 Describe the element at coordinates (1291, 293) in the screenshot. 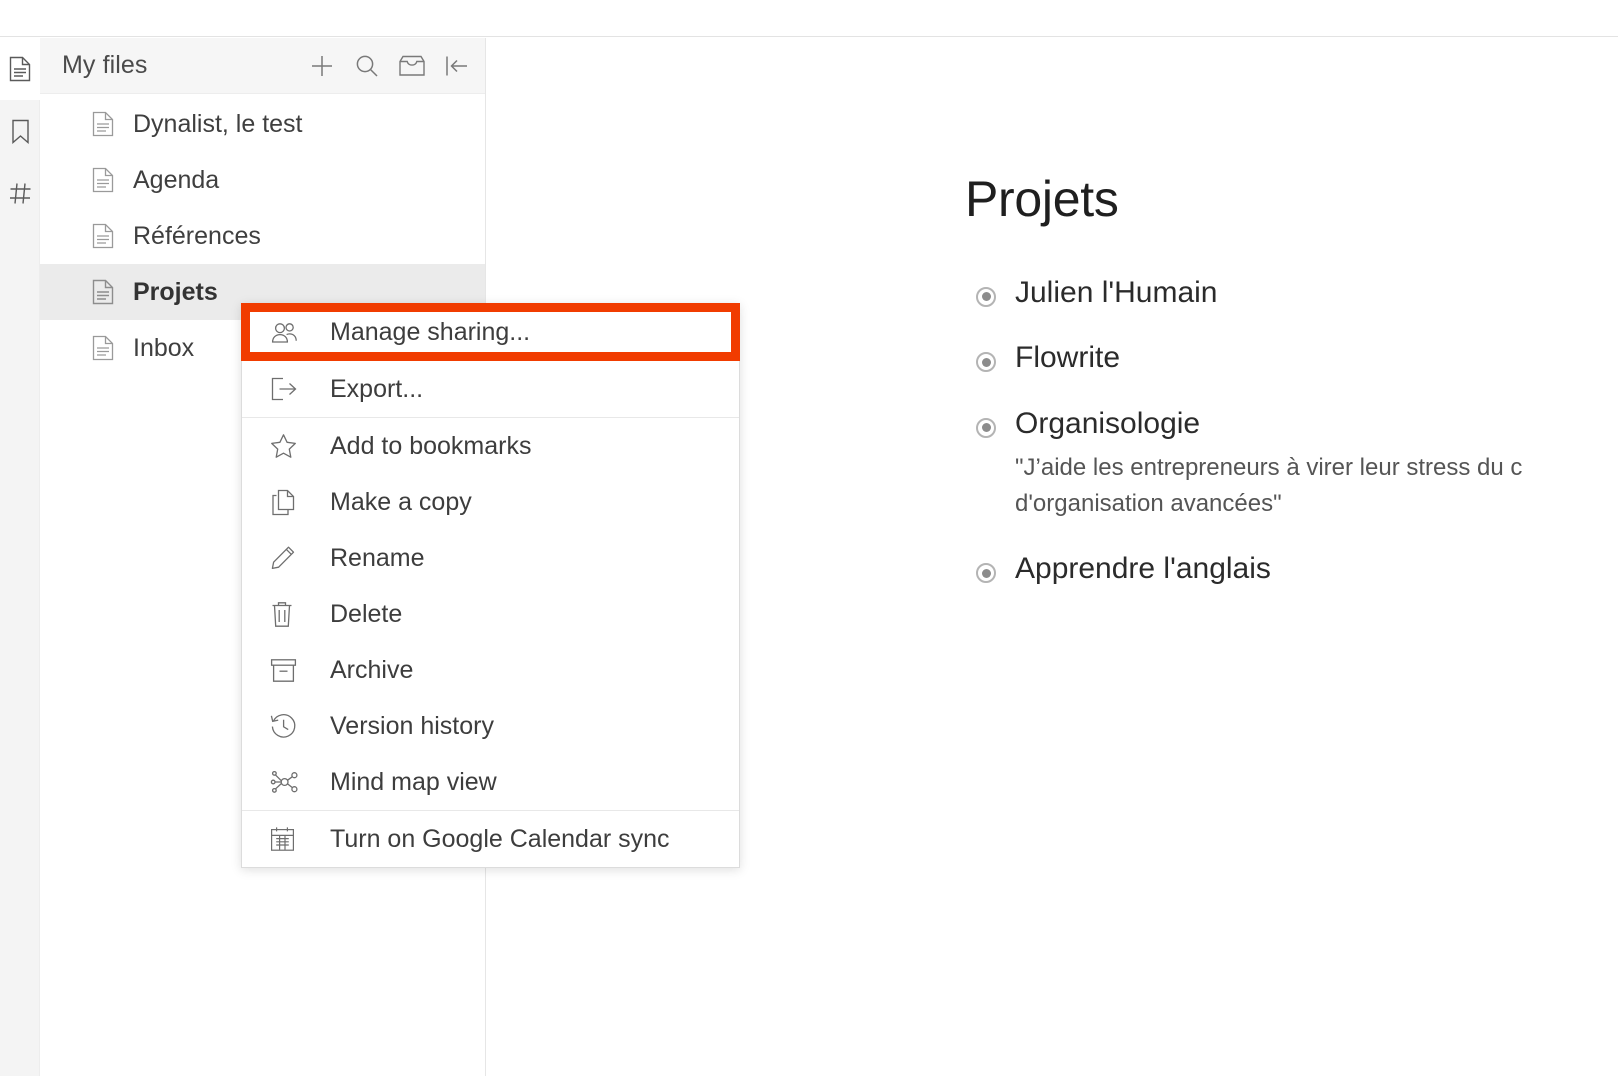

I see `outline-node: Julien l'Humain` at that location.